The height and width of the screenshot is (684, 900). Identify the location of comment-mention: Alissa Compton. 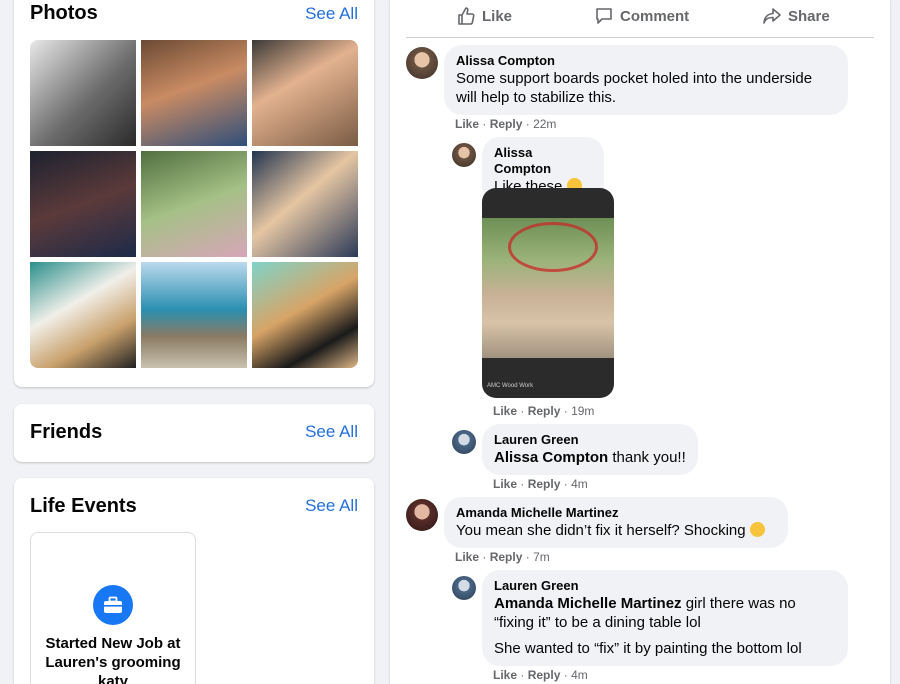
(551, 457).